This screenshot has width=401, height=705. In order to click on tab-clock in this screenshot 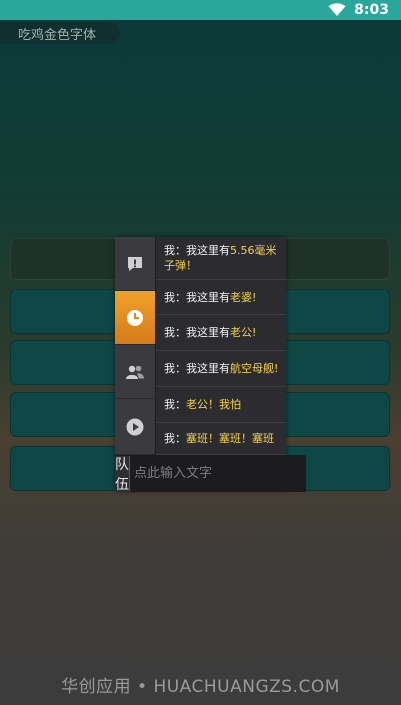, I will do `click(135, 318)`.